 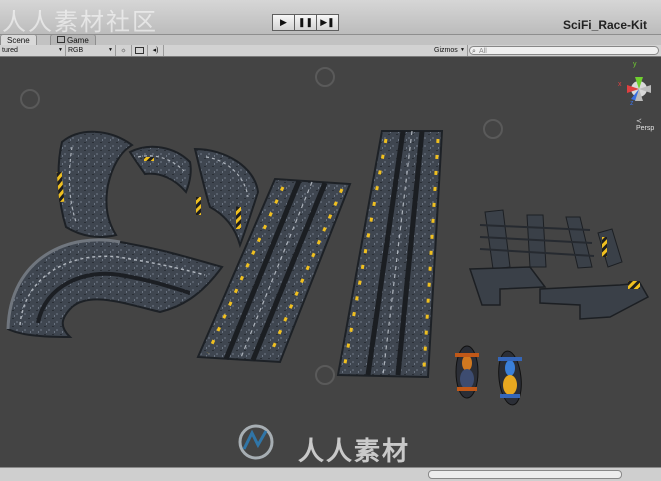 I want to click on s-curve-track, so click(x=95, y=184).